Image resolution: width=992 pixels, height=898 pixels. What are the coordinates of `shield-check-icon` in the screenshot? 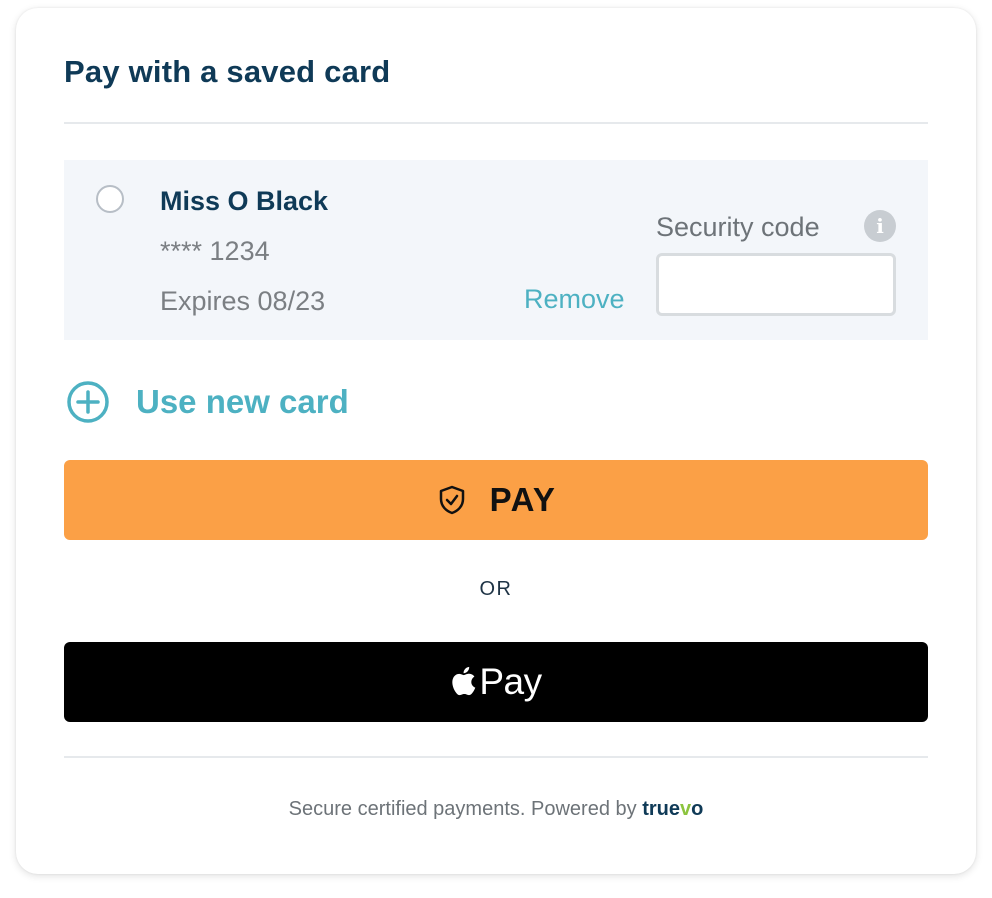 It's located at (451, 500).